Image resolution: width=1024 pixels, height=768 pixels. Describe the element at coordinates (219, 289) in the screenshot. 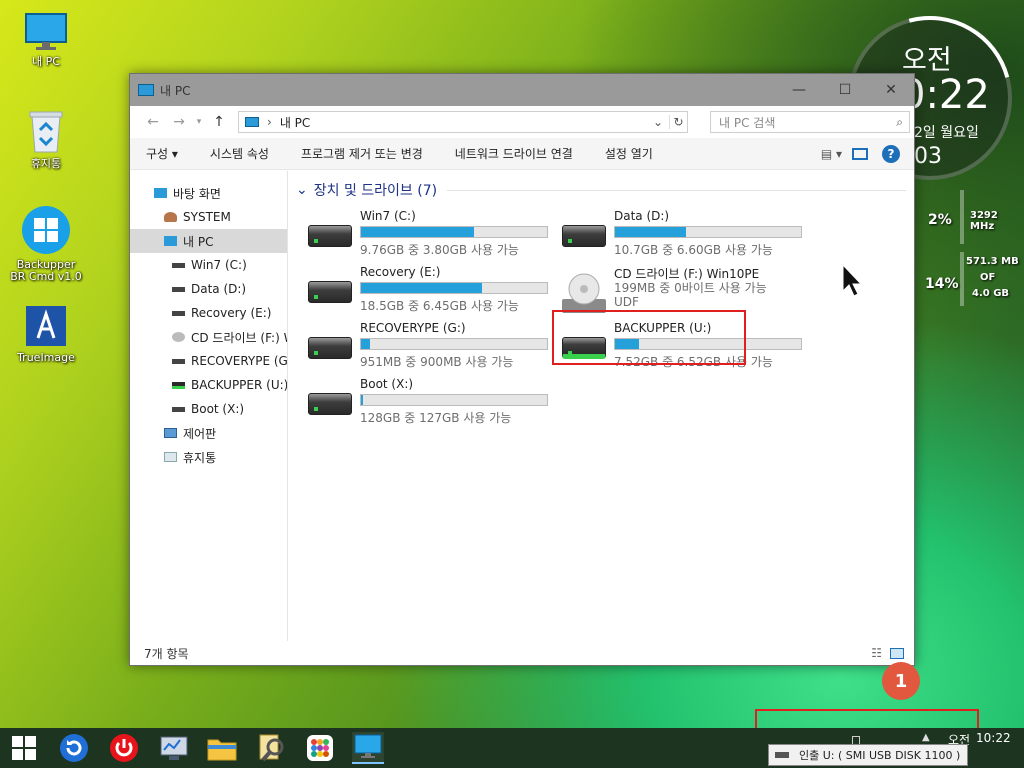

I see `nav-label: Data (D:)` at that location.